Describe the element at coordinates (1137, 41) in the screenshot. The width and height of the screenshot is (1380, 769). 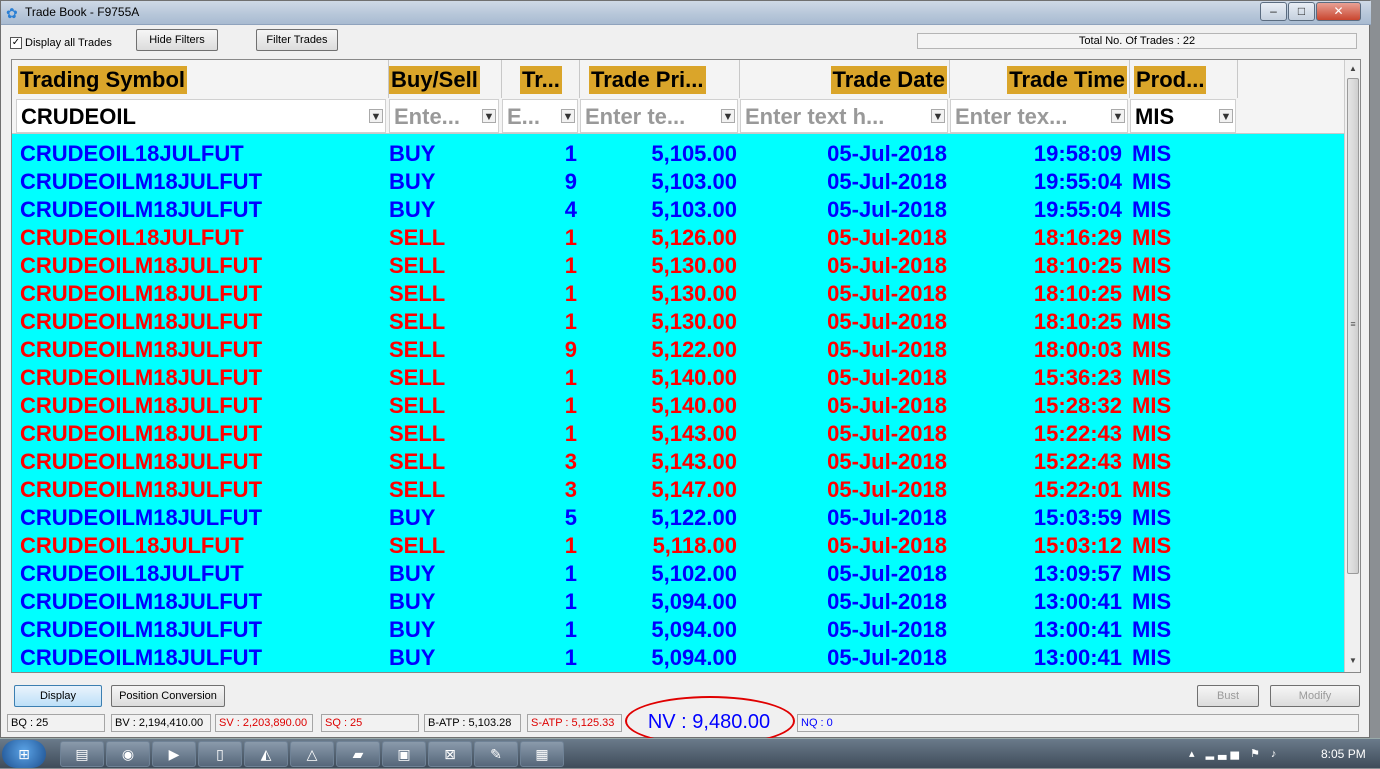
I see `total-trades-count: Total No. Of Trades : 22` at that location.